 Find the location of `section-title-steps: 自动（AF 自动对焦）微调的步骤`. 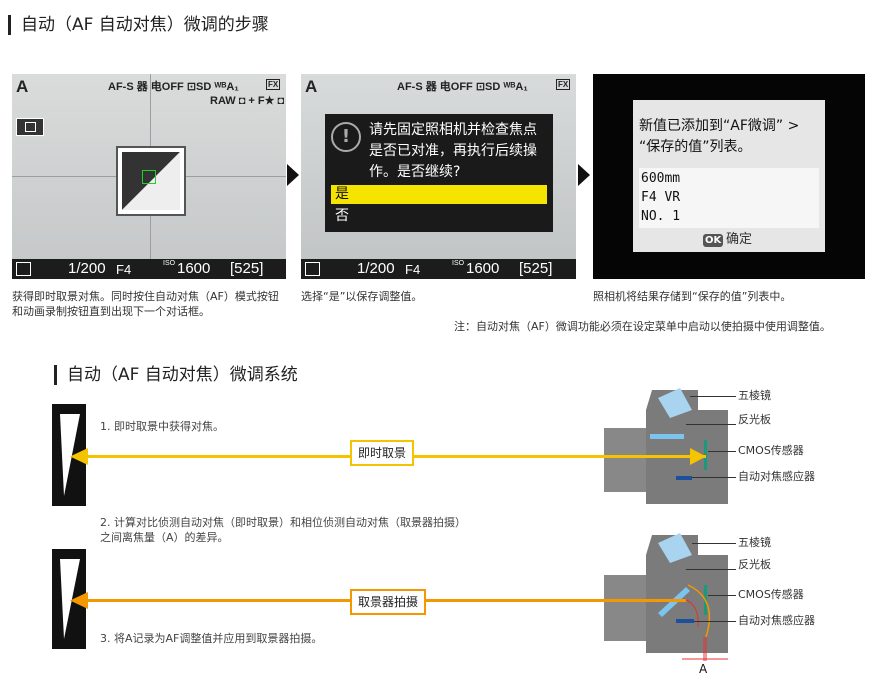

section-title-steps: 自动（AF 自动对焦）微调的步骤 is located at coordinates (138, 25).